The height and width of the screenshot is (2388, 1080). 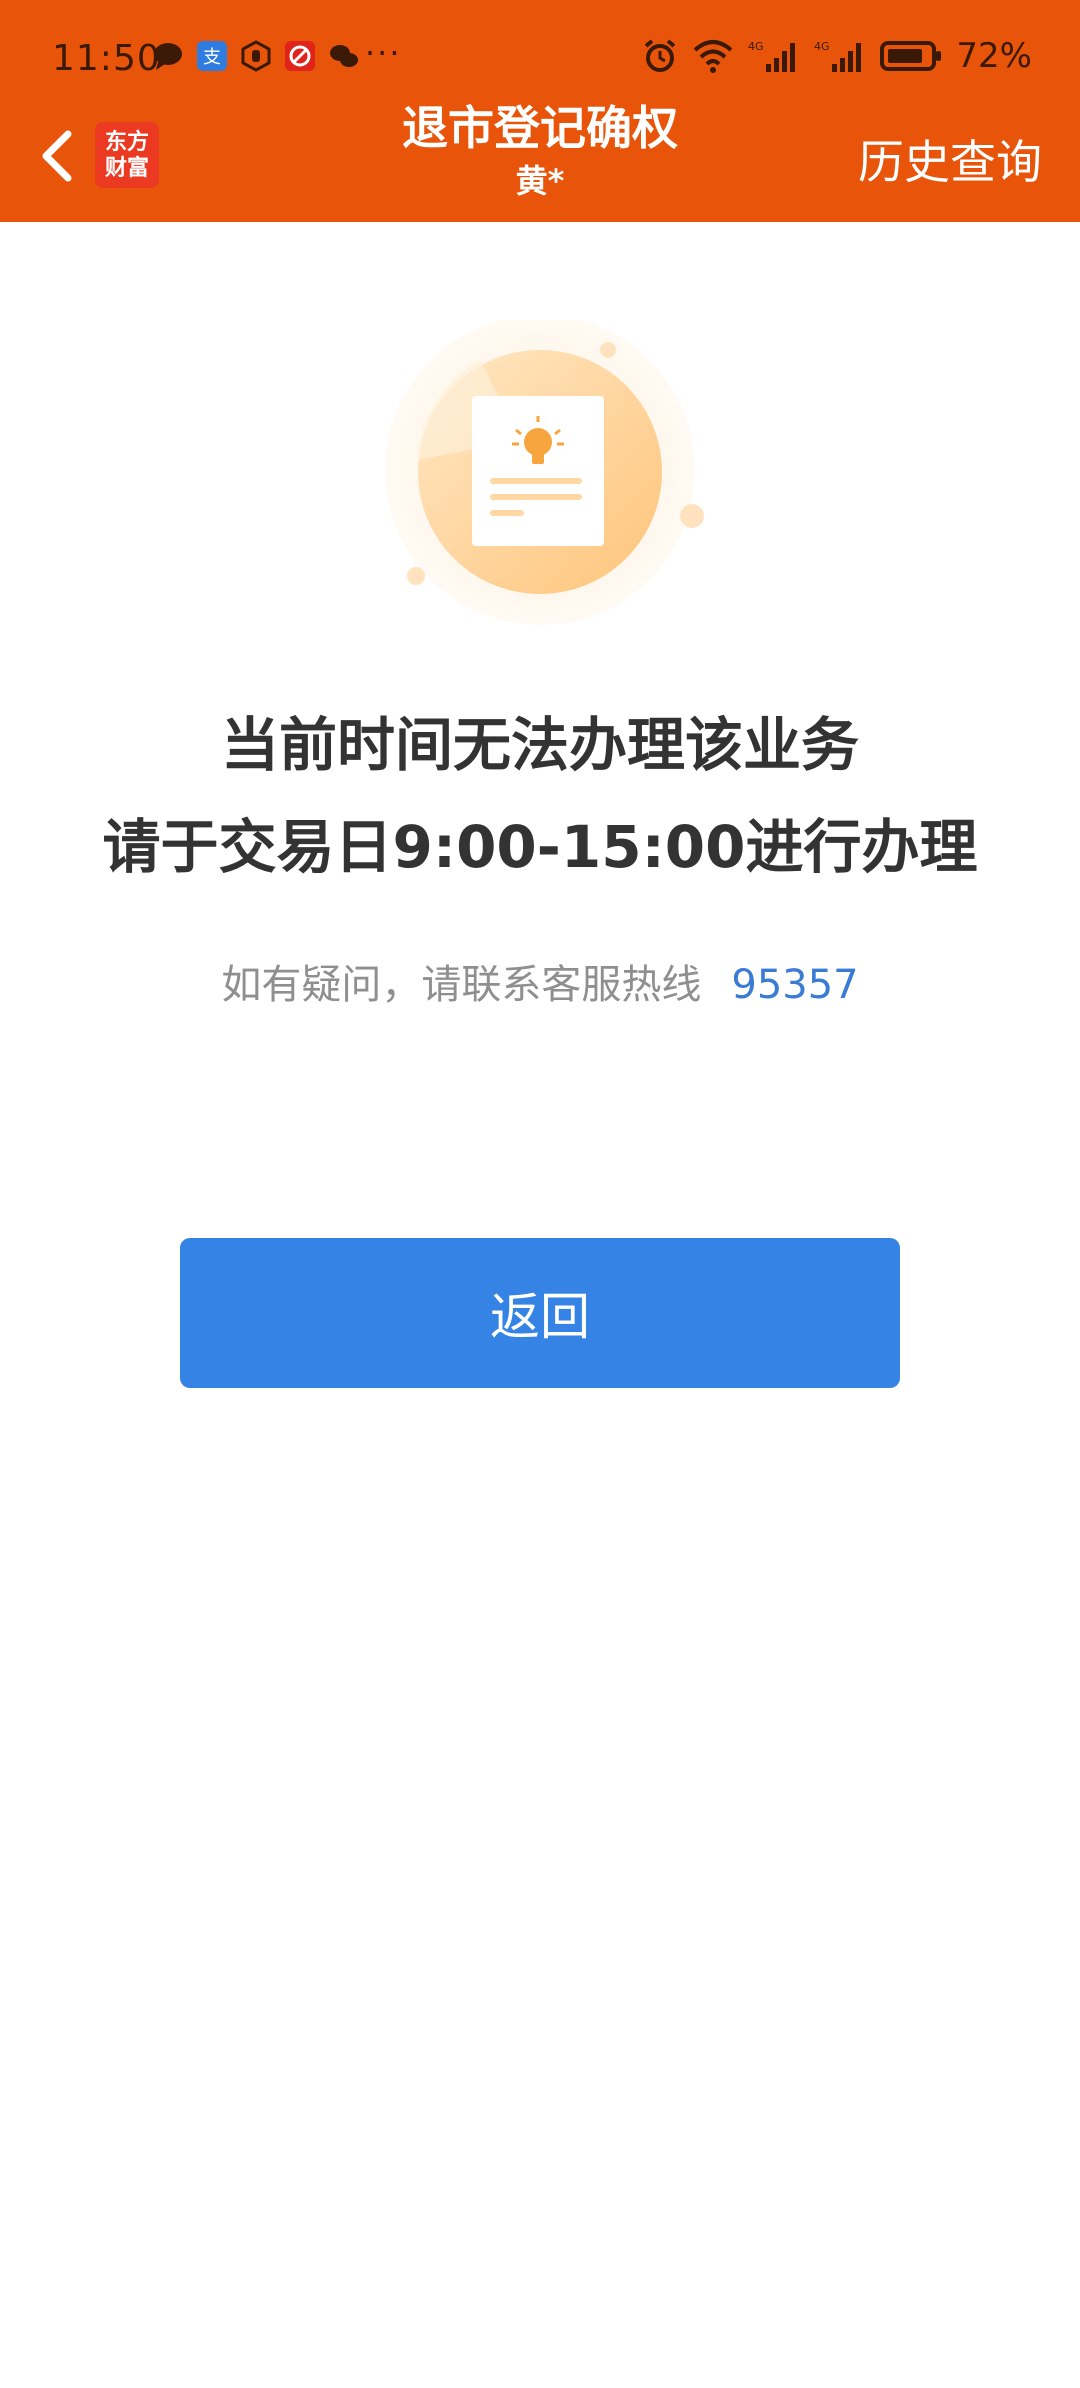 What do you see at coordinates (383, 53) in the screenshot?
I see `more-notifications-icon: ···` at bounding box center [383, 53].